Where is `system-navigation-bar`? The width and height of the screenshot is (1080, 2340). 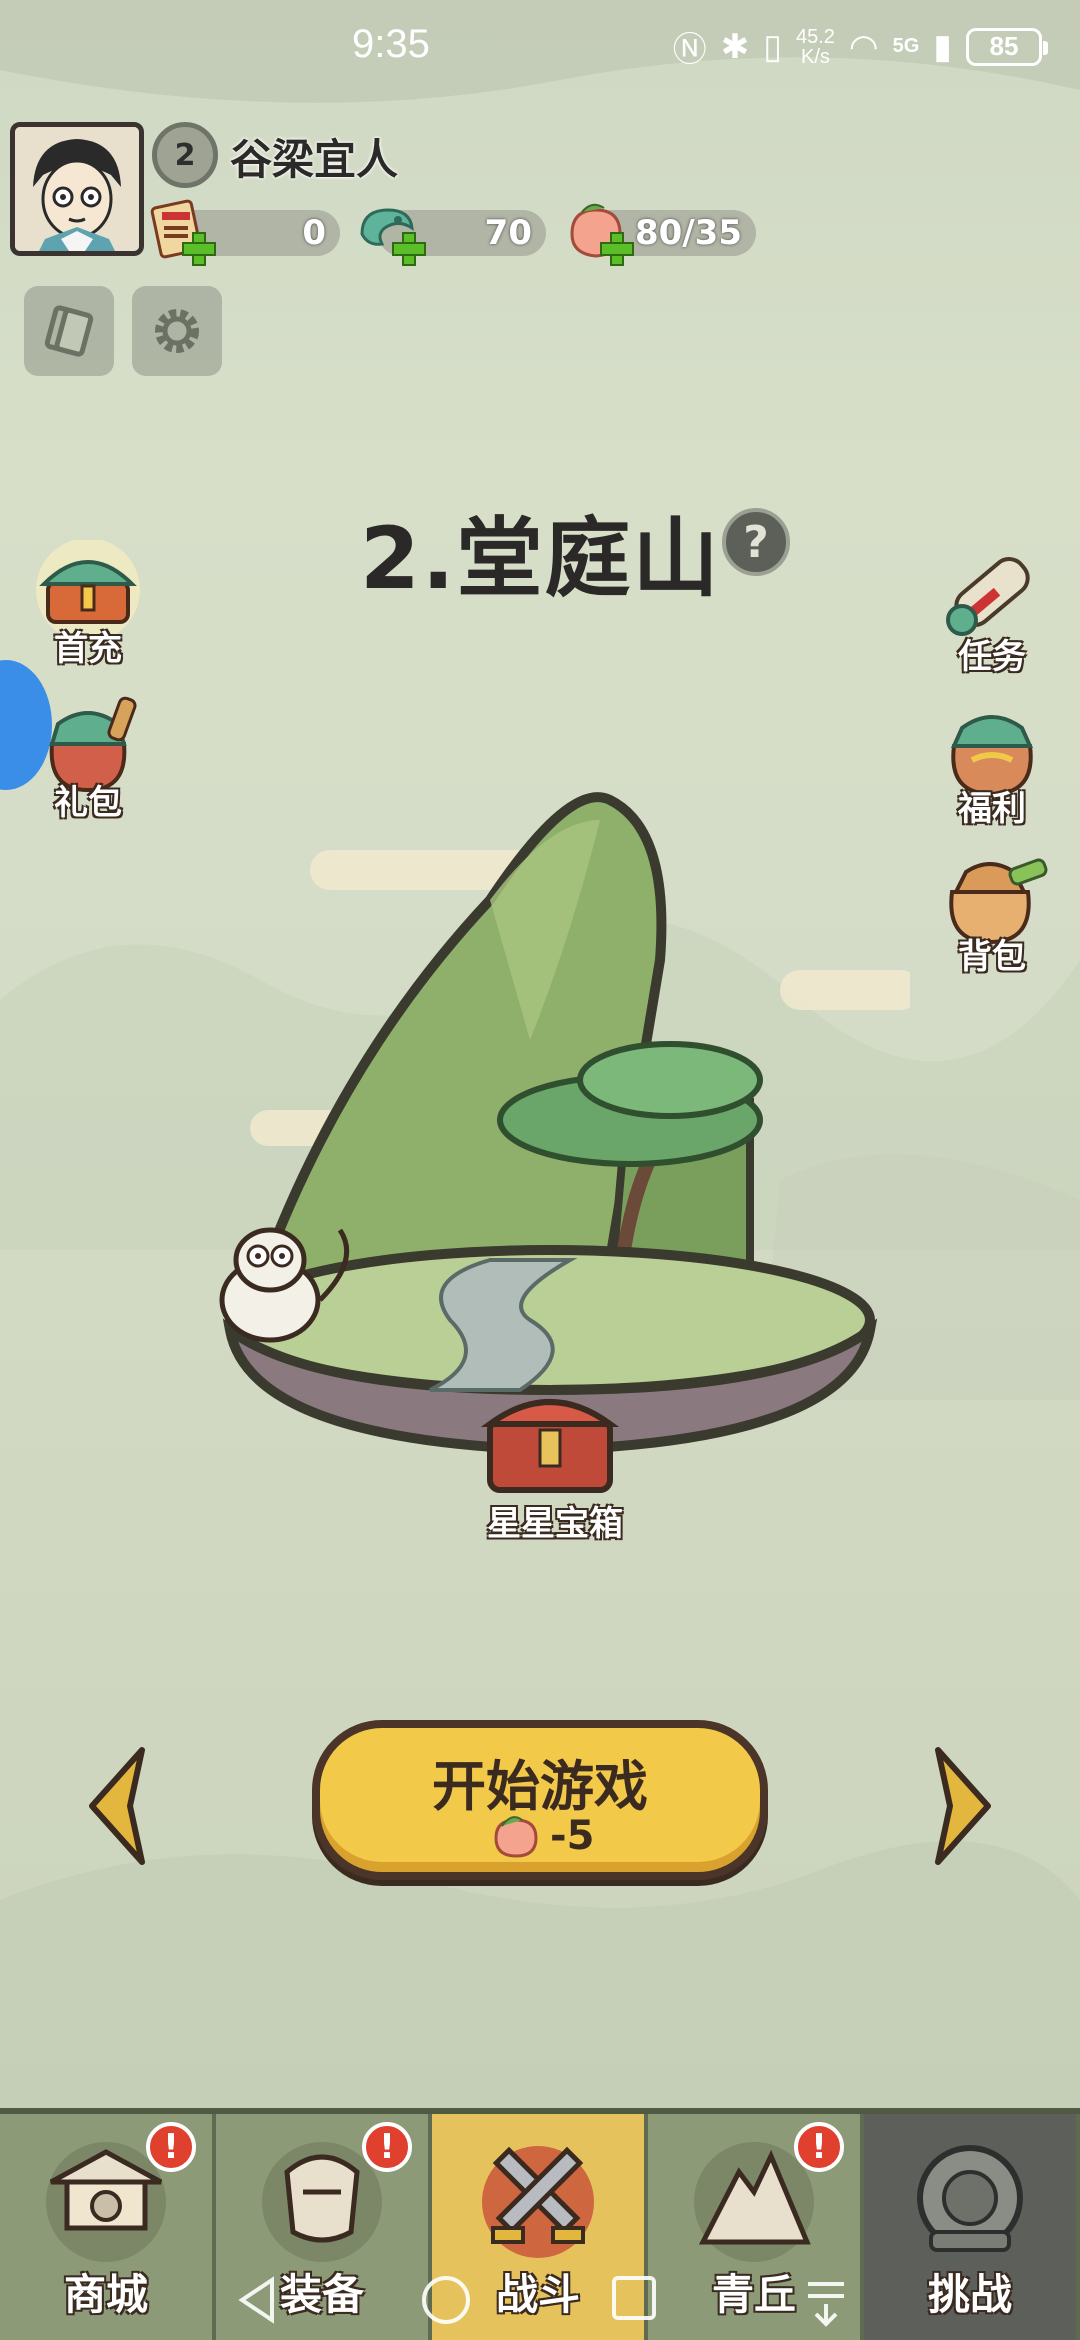
system-navigation-bar is located at coordinates (540, 2305).